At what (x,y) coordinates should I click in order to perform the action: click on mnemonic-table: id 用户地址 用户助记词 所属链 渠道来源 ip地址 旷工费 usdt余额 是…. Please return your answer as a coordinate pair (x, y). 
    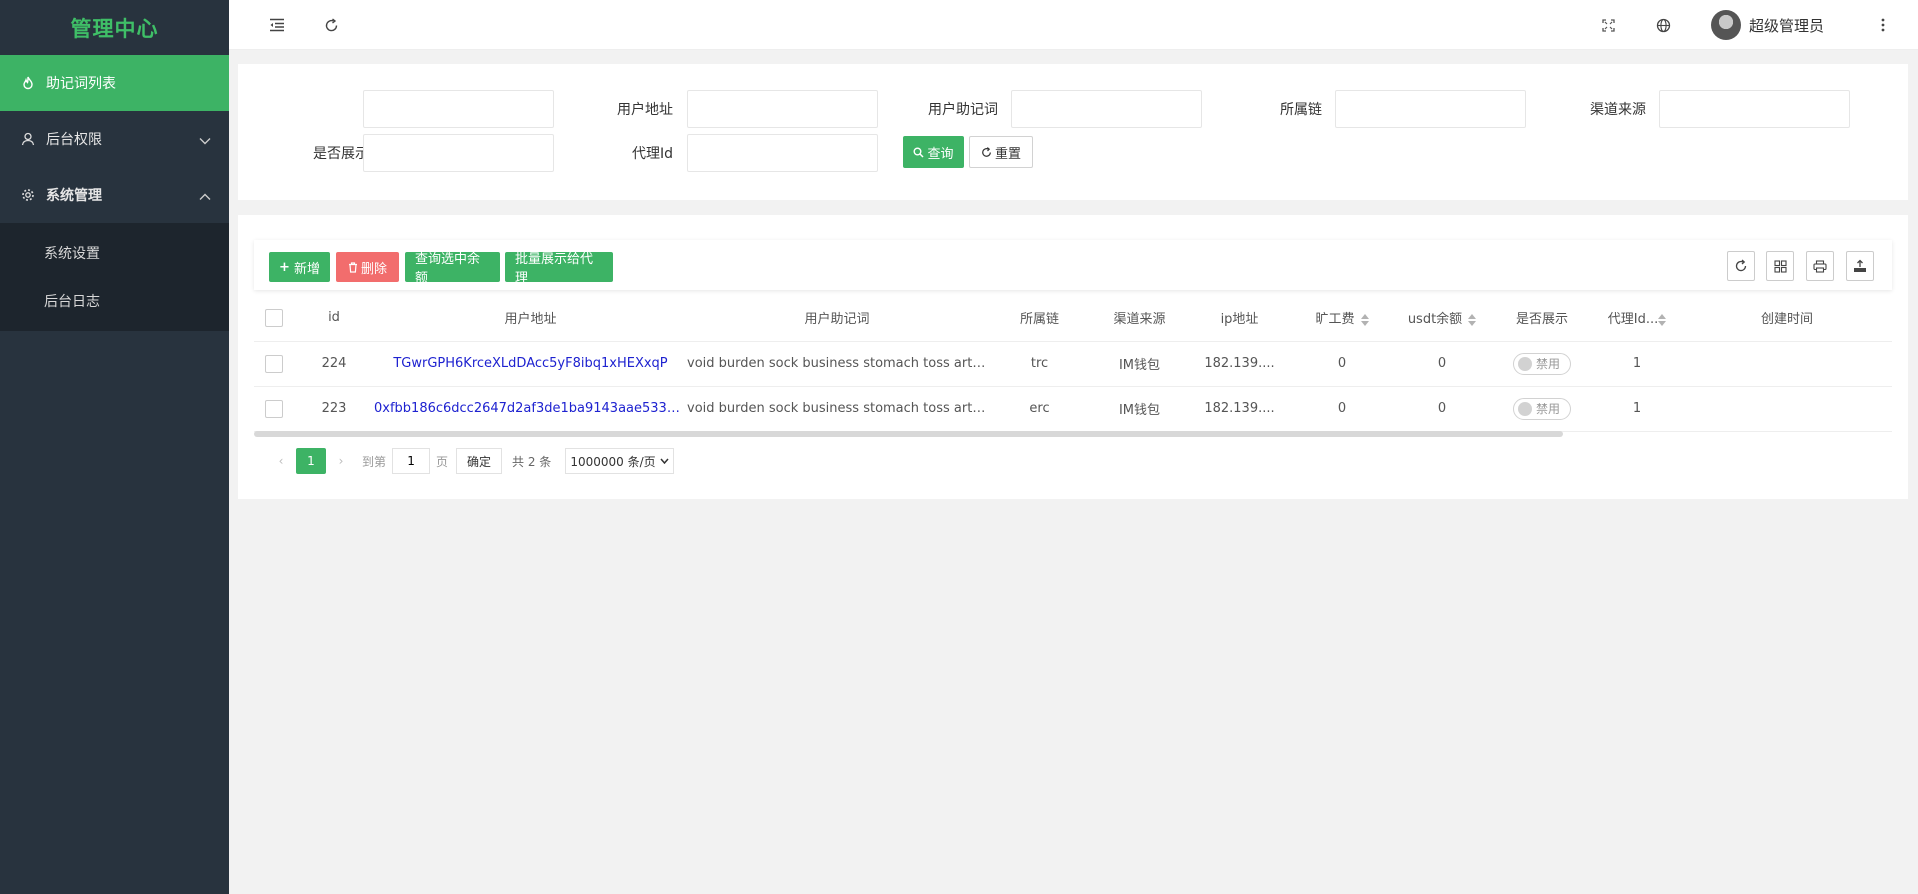
    Looking at the image, I should click on (1073, 363).